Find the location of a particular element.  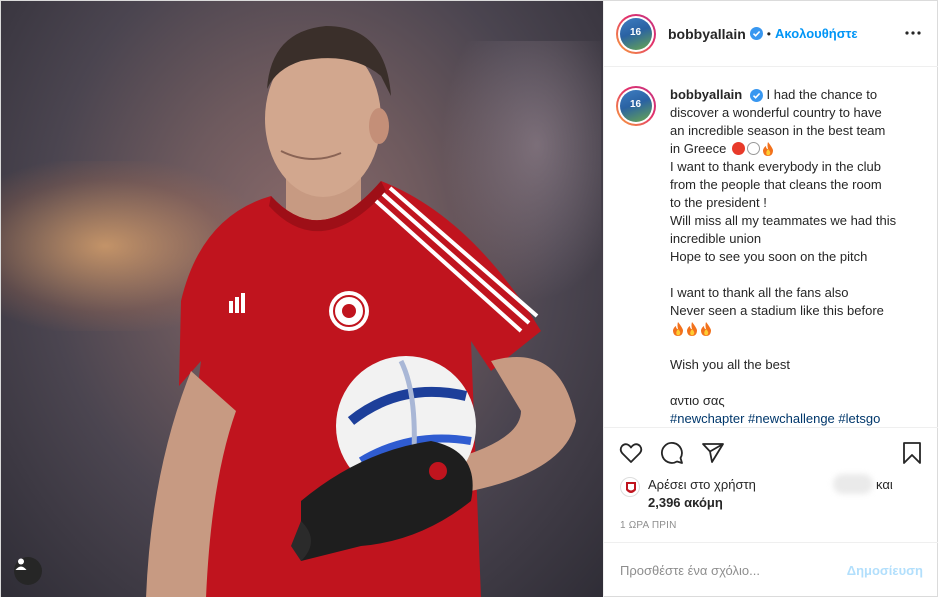

caption-line-10: Hope to see you soon on the pitch is located at coordinates (769, 256).